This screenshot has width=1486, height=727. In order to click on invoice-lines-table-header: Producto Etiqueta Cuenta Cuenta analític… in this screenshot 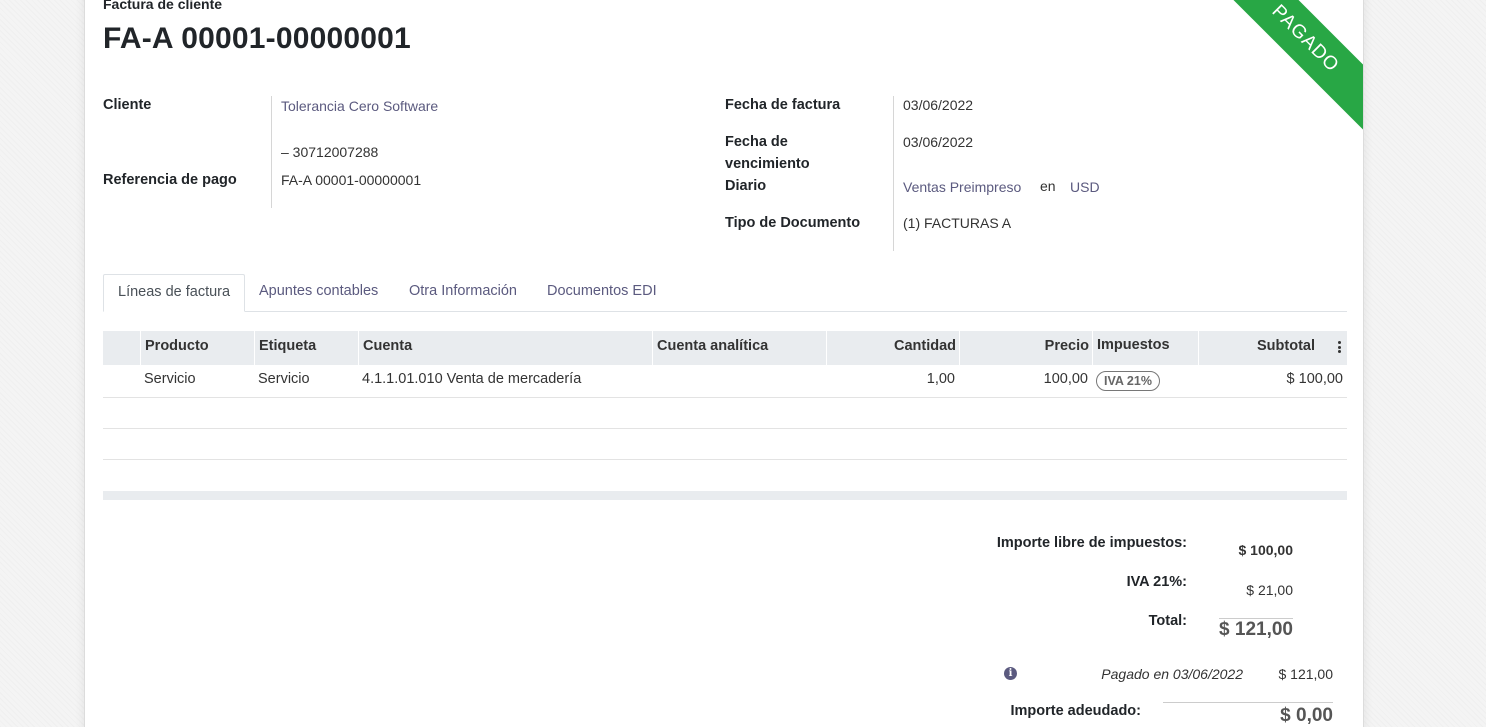, I will do `click(725, 348)`.